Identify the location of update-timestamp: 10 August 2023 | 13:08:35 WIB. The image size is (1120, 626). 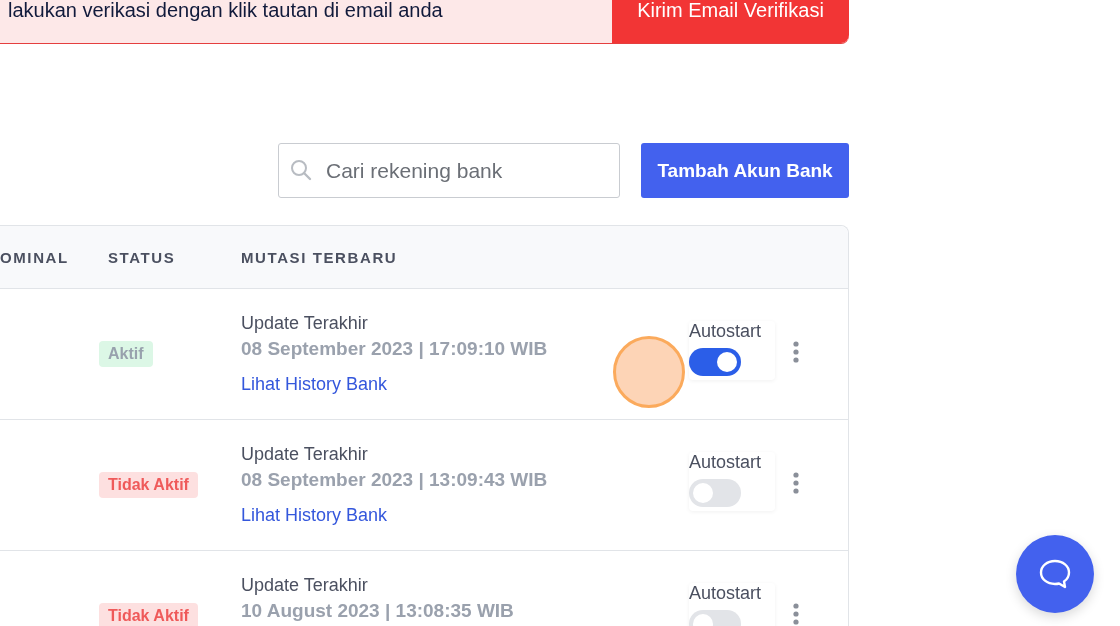
(378, 611).